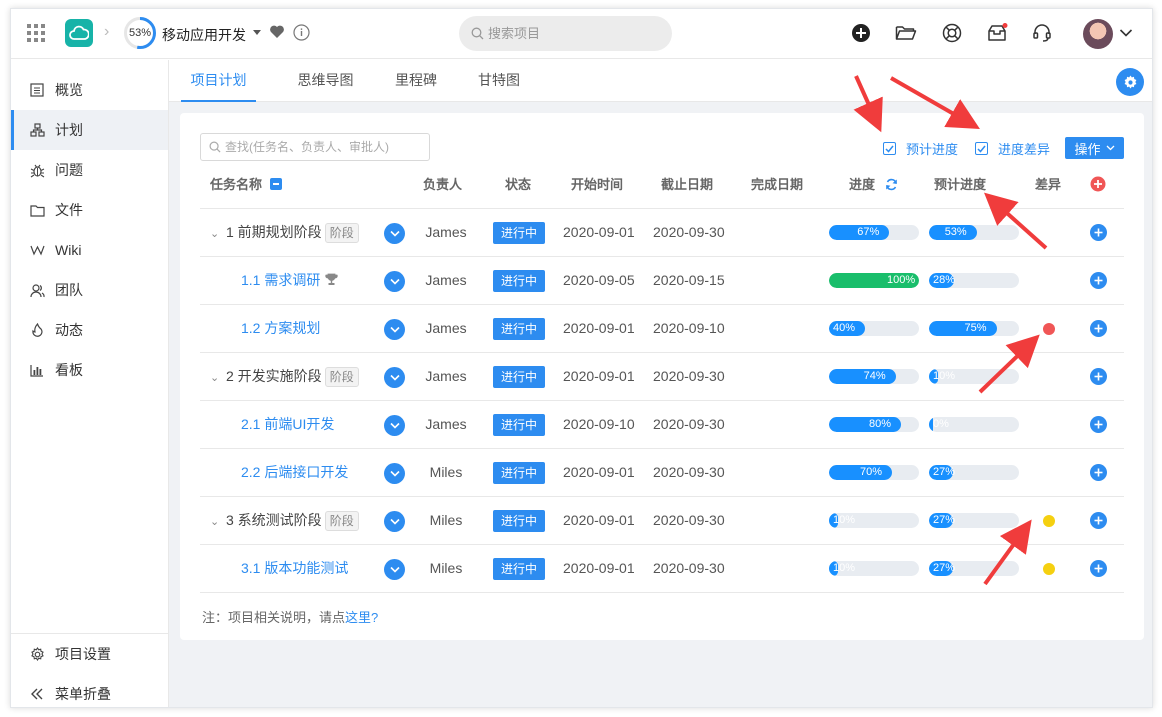  I want to click on sidebar-item-label: 文件, so click(69, 210).